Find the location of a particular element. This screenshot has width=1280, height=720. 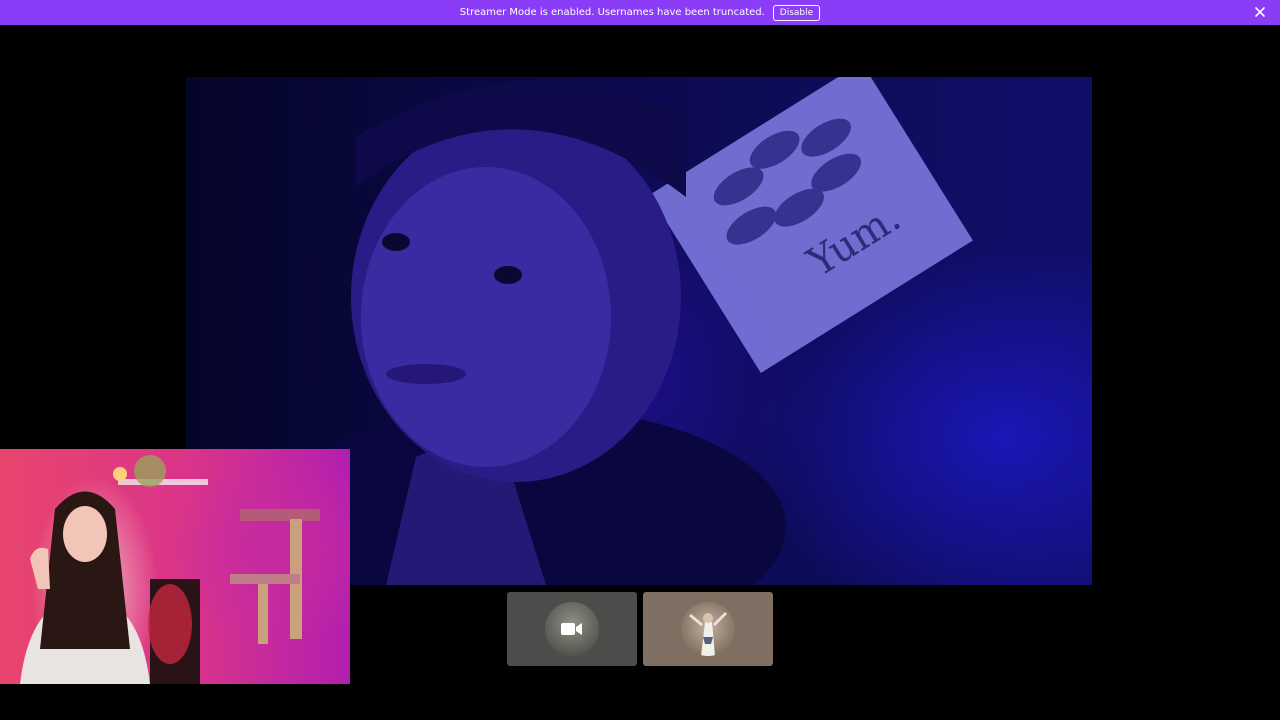

self-video-feed is located at coordinates (175, 566).